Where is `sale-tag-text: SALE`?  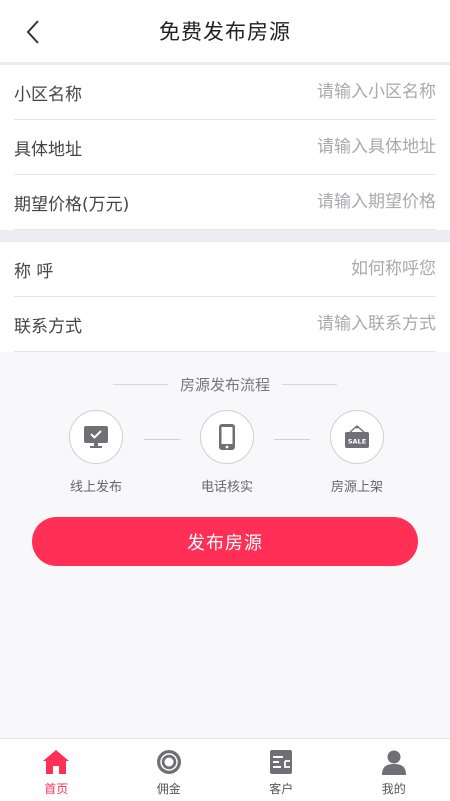 sale-tag-text: SALE is located at coordinates (357, 442).